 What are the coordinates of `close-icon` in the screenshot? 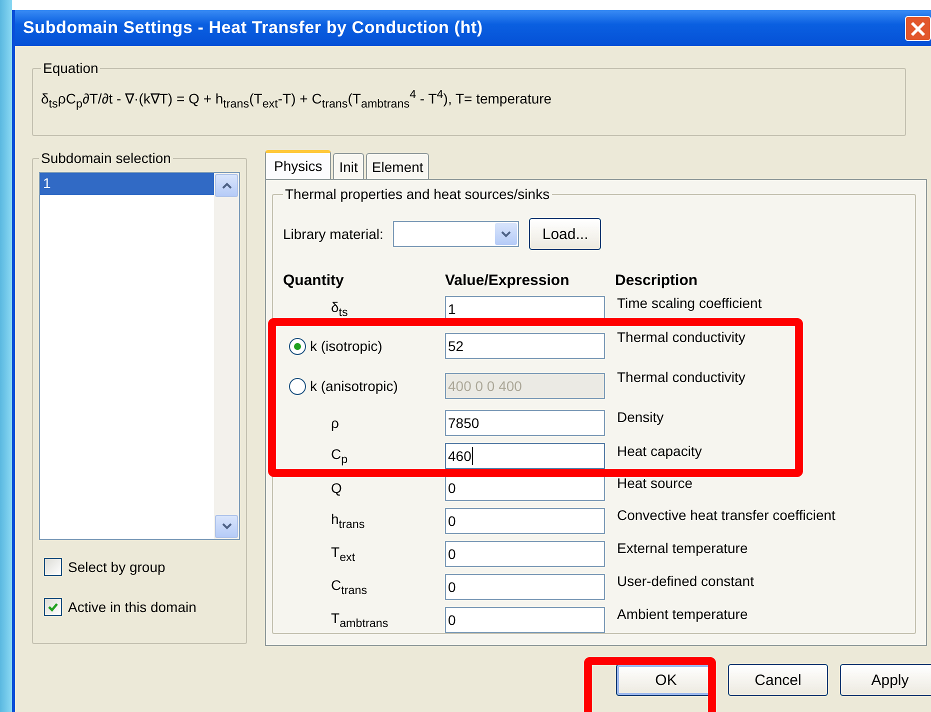 It's located at (918, 29).